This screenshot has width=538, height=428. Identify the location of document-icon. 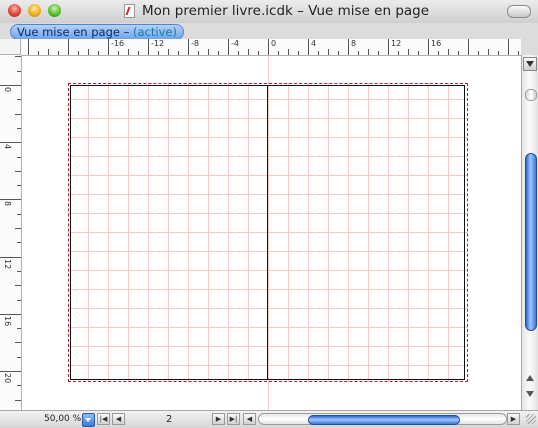
(129, 11).